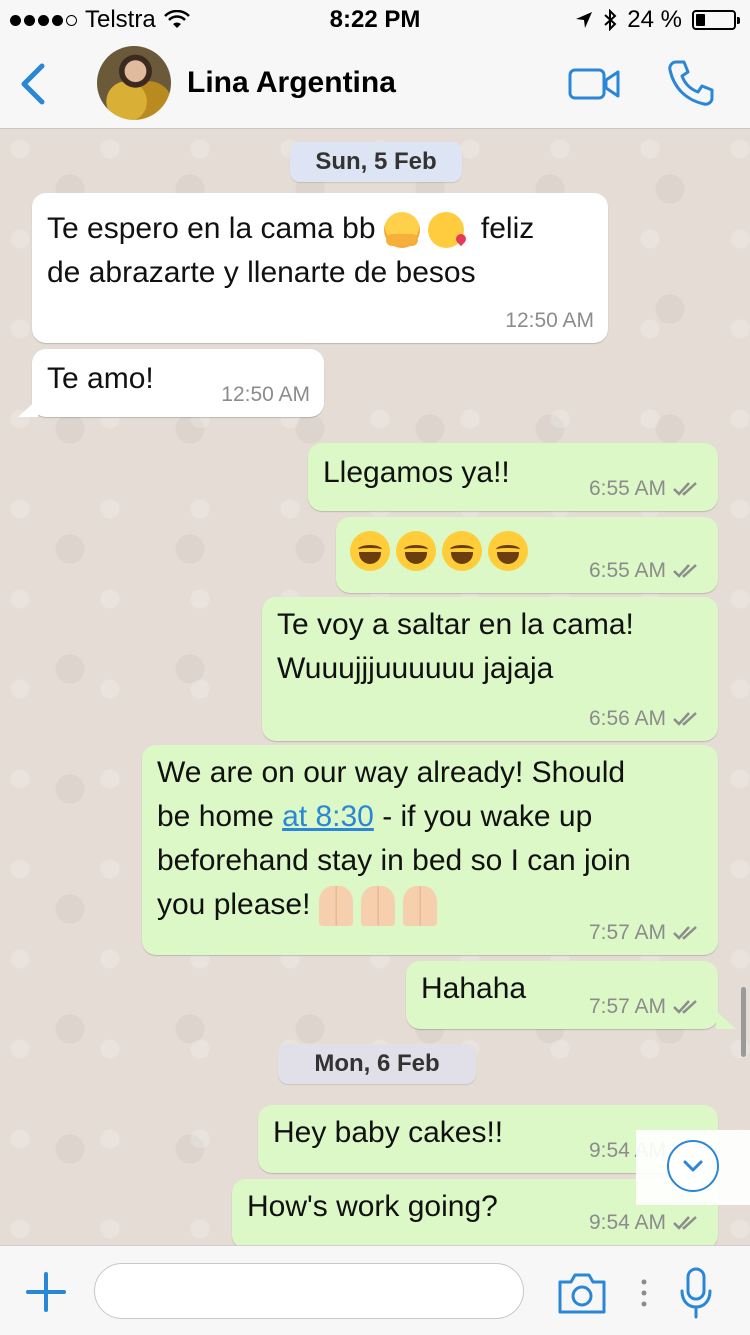 This screenshot has width=750, height=1335. I want to click on status-right: 24 %, so click(657, 20).